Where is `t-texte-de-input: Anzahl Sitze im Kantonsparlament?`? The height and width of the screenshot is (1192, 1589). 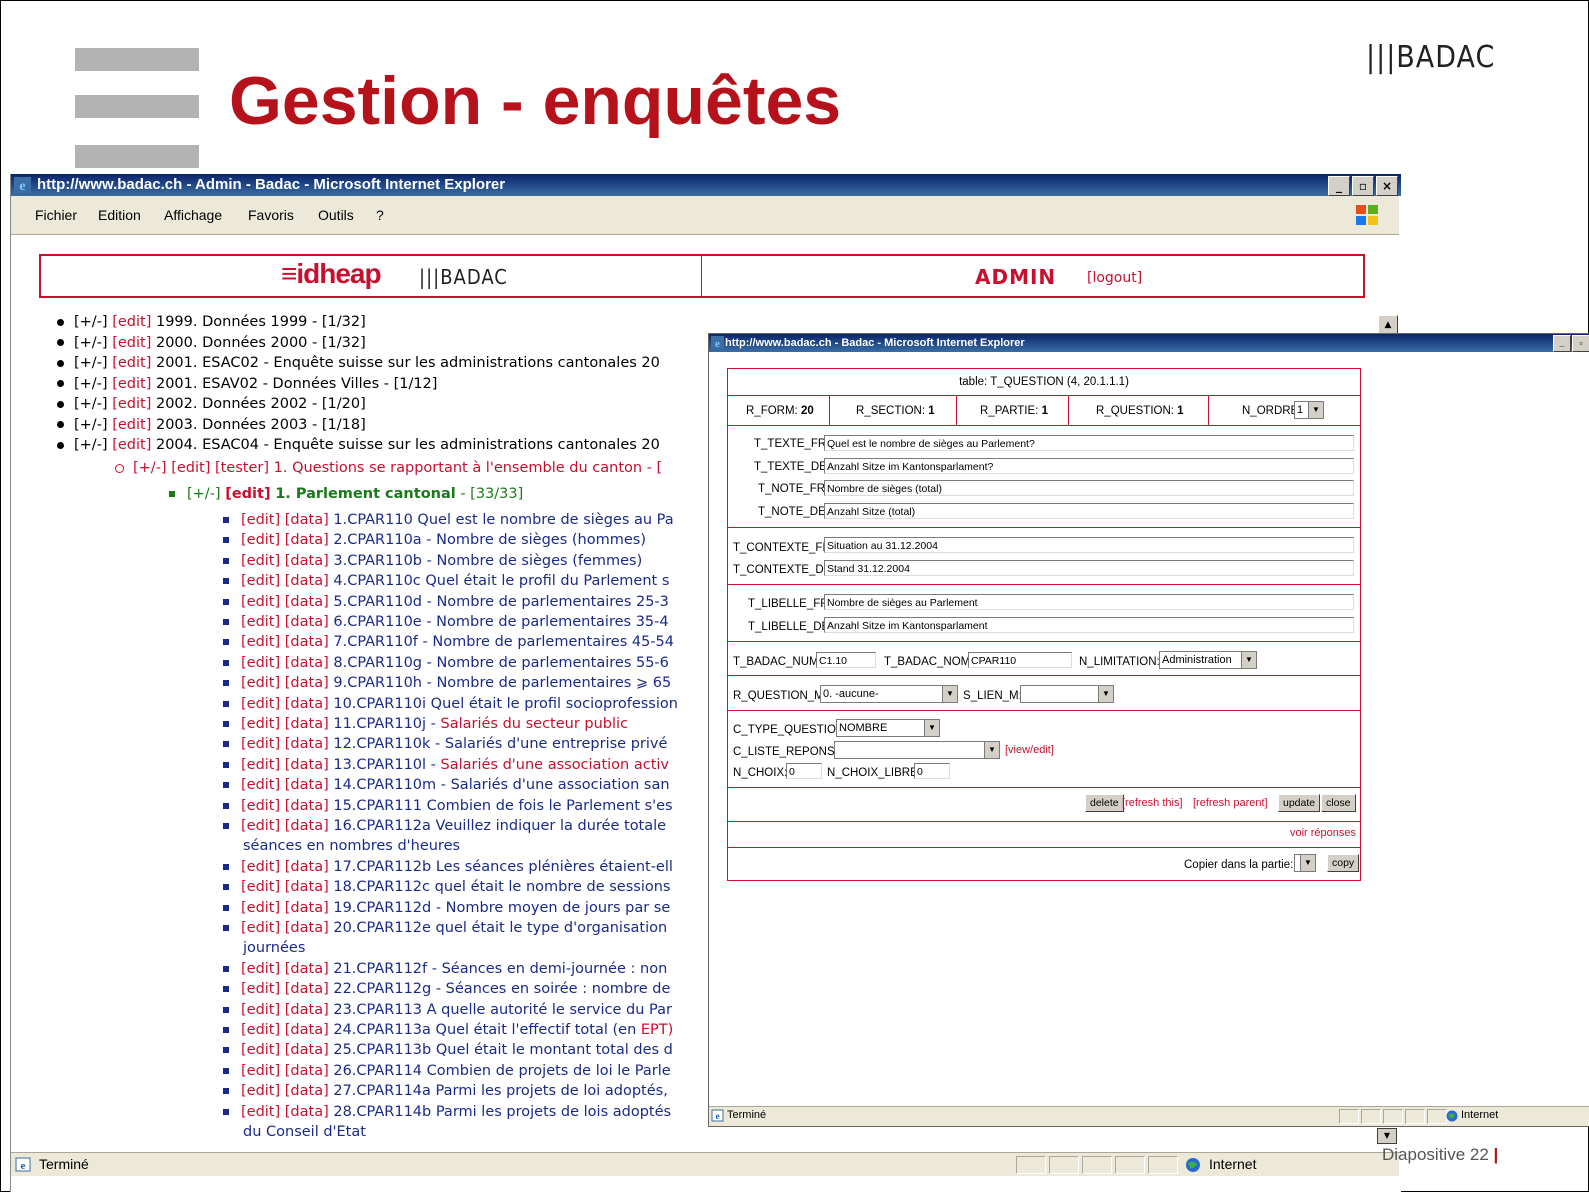
t-texte-de-input: Anzahl Sitze im Kantonsparlament? is located at coordinates (1089, 466).